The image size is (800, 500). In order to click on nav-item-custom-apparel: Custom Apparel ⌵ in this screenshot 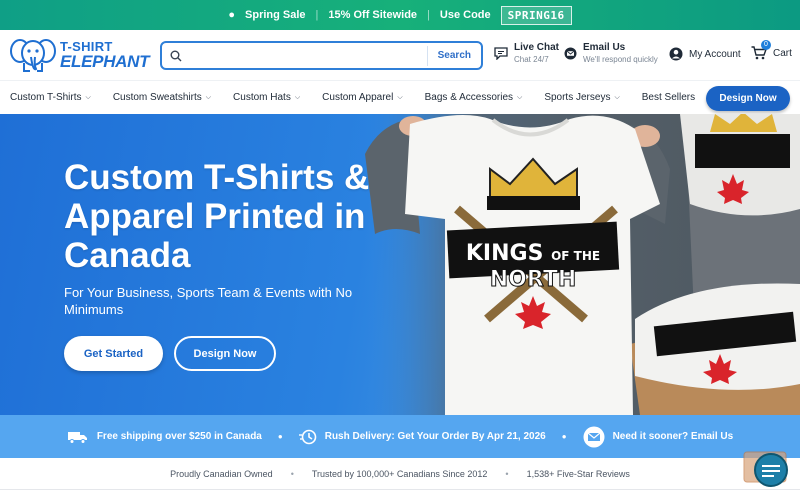, I will do `click(362, 97)`.